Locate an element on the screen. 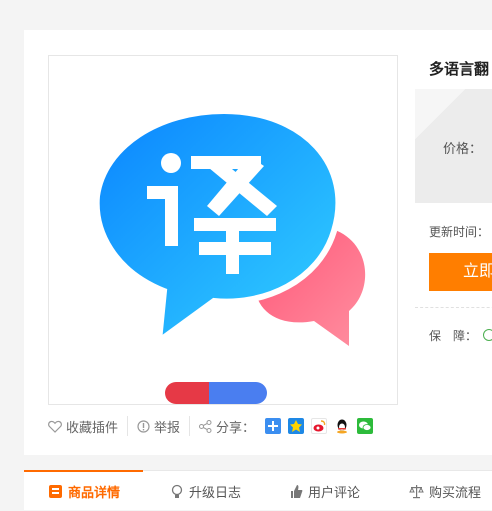  favorite-label: 收藏插件 is located at coordinates (92, 428).